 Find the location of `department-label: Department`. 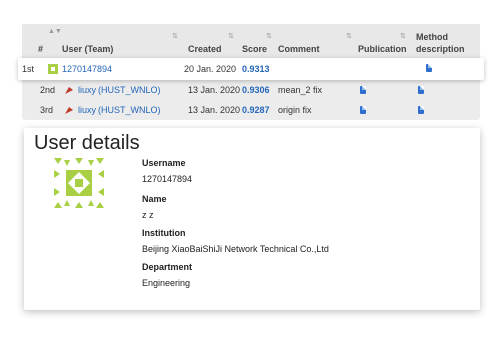

department-label: Department is located at coordinates (167, 267).